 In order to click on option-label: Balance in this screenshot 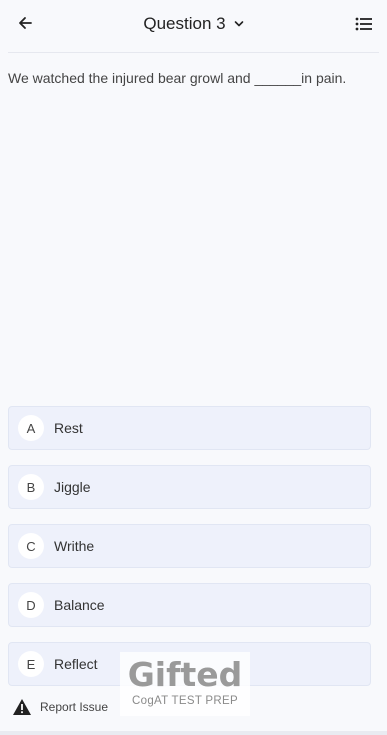, I will do `click(79, 605)`.